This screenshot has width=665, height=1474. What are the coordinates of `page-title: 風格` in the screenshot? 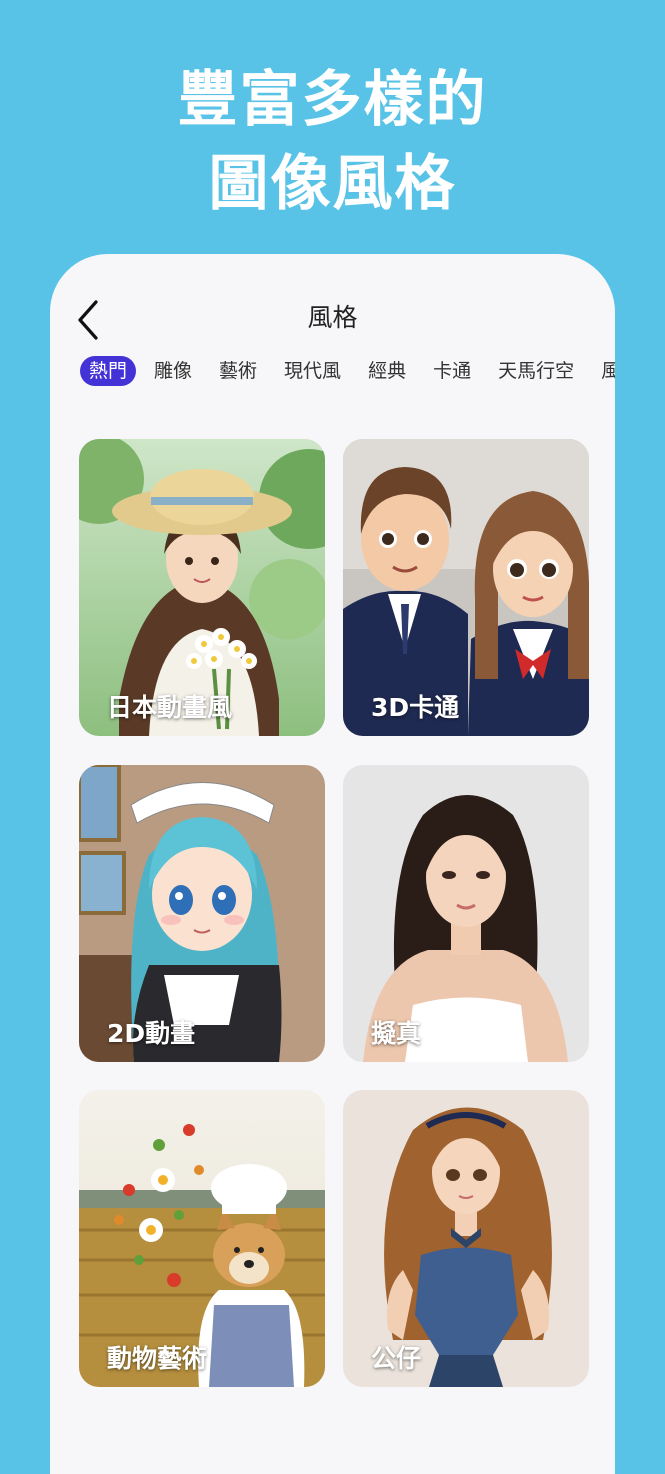 It's located at (332, 317).